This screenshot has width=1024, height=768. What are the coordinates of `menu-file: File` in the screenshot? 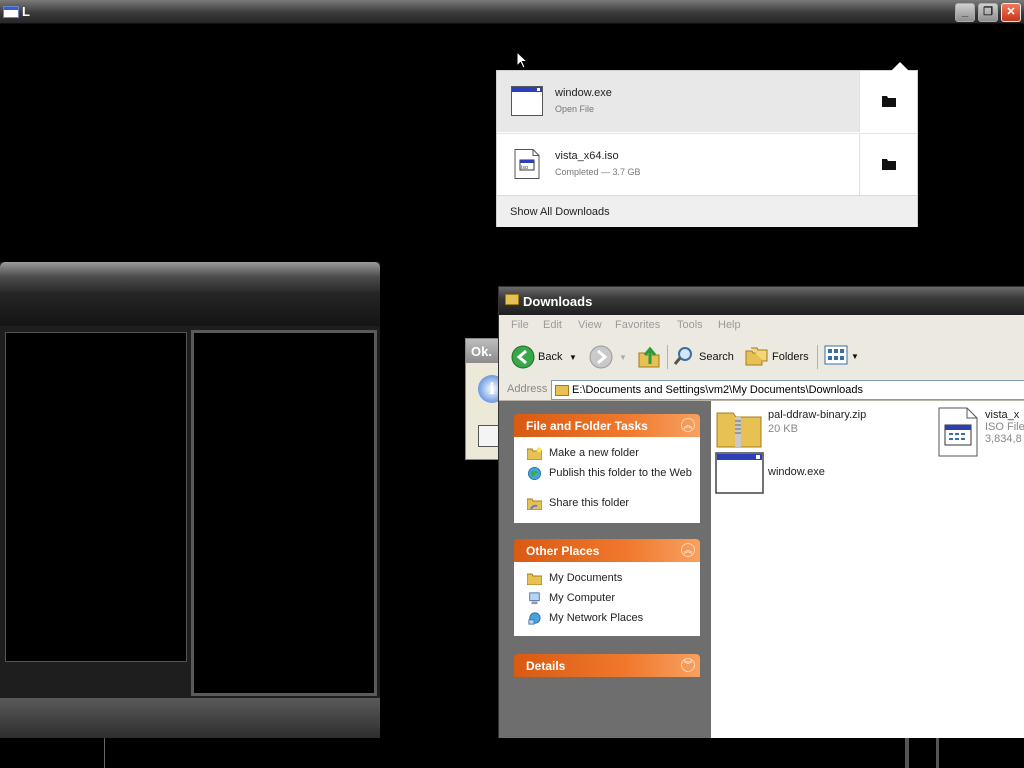 It's located at (520, 325).